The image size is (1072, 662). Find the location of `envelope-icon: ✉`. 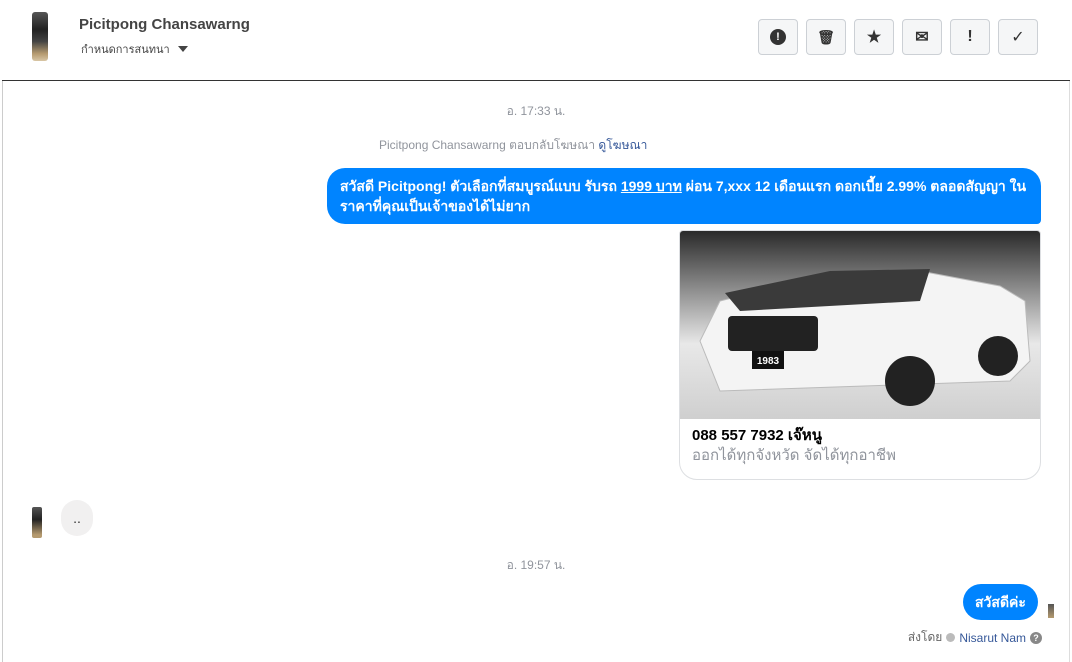

envelope-icon: ✉ is located at coordinates (922, 37).